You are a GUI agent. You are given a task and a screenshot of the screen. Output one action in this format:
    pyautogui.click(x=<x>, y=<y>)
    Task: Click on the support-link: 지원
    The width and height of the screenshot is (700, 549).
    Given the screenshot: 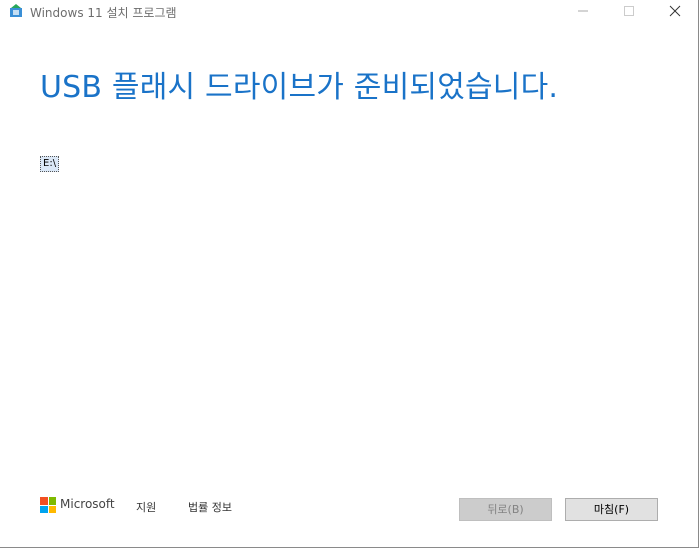 What is the action you would take?
    pyautogui.click(x=146, y=507)
    